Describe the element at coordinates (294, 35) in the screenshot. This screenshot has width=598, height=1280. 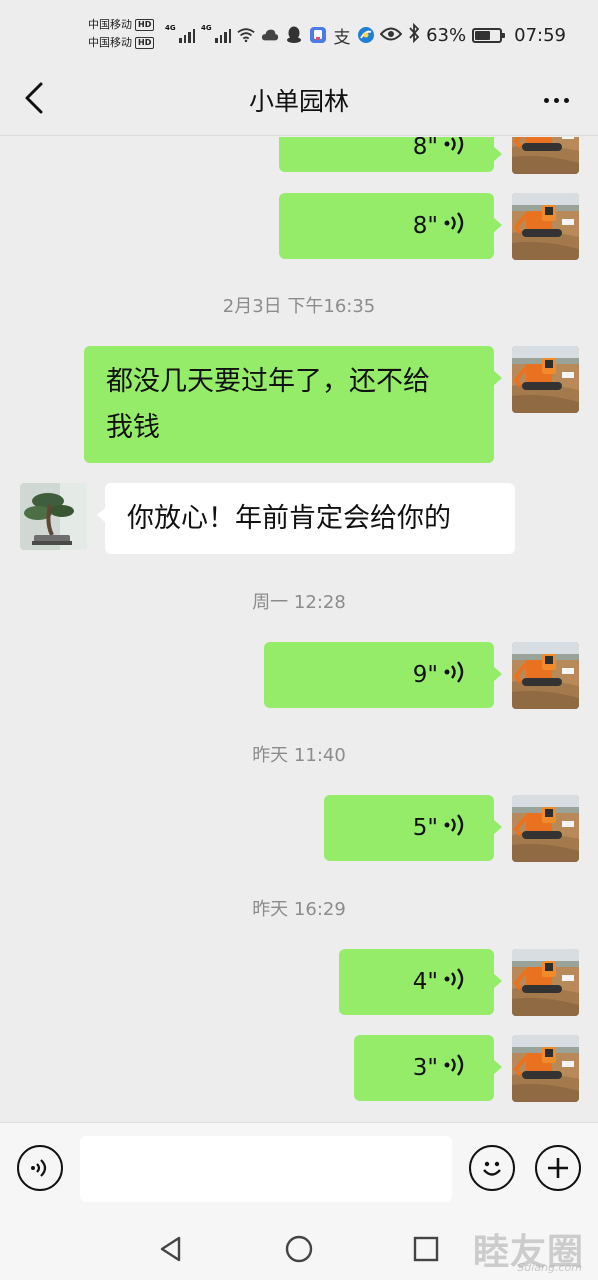
I see `qq-icon` at that location.